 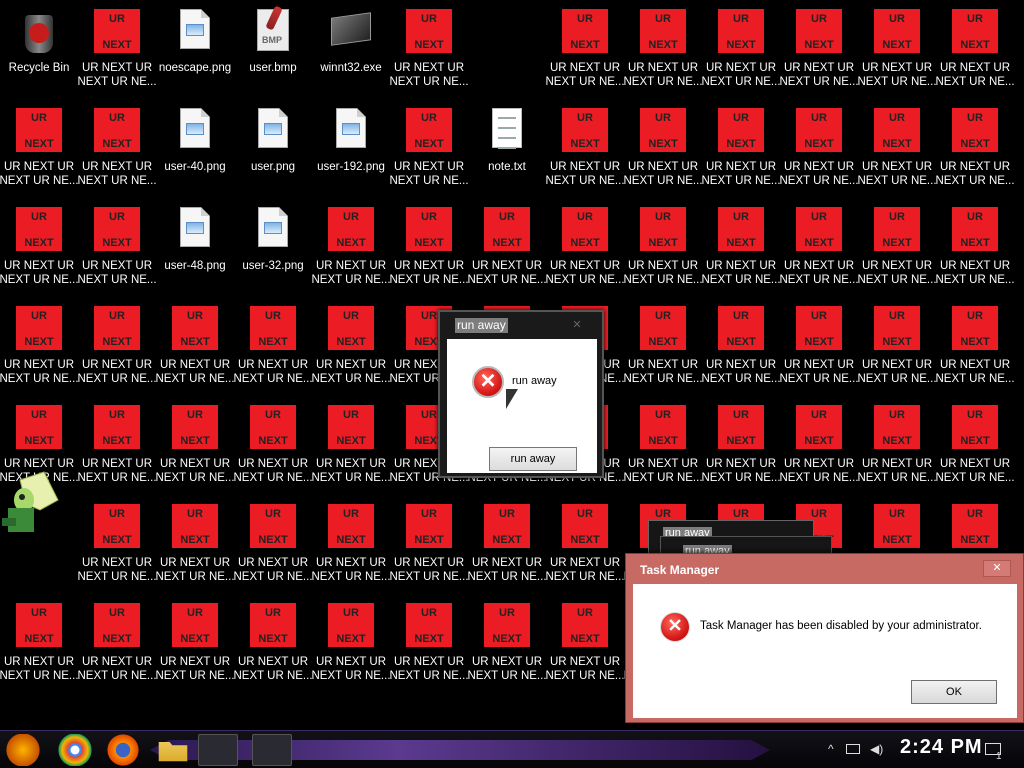 I want to click on file-explorer-icon, so click(x=173, y=752).